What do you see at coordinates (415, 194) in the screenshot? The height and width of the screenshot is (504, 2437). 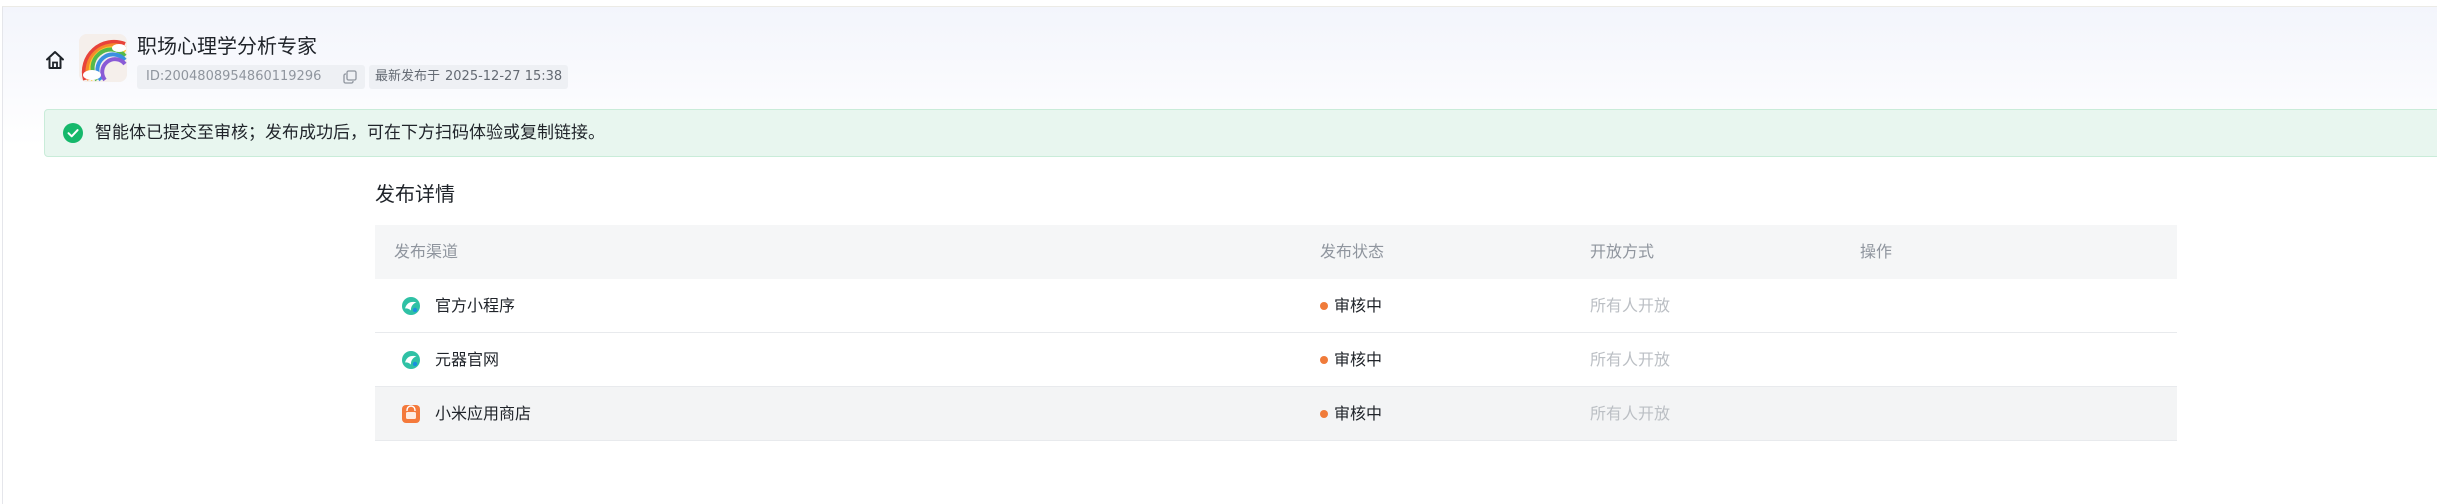 I see `publish-details-title: 发布详情` at bounding box center [415, 194].